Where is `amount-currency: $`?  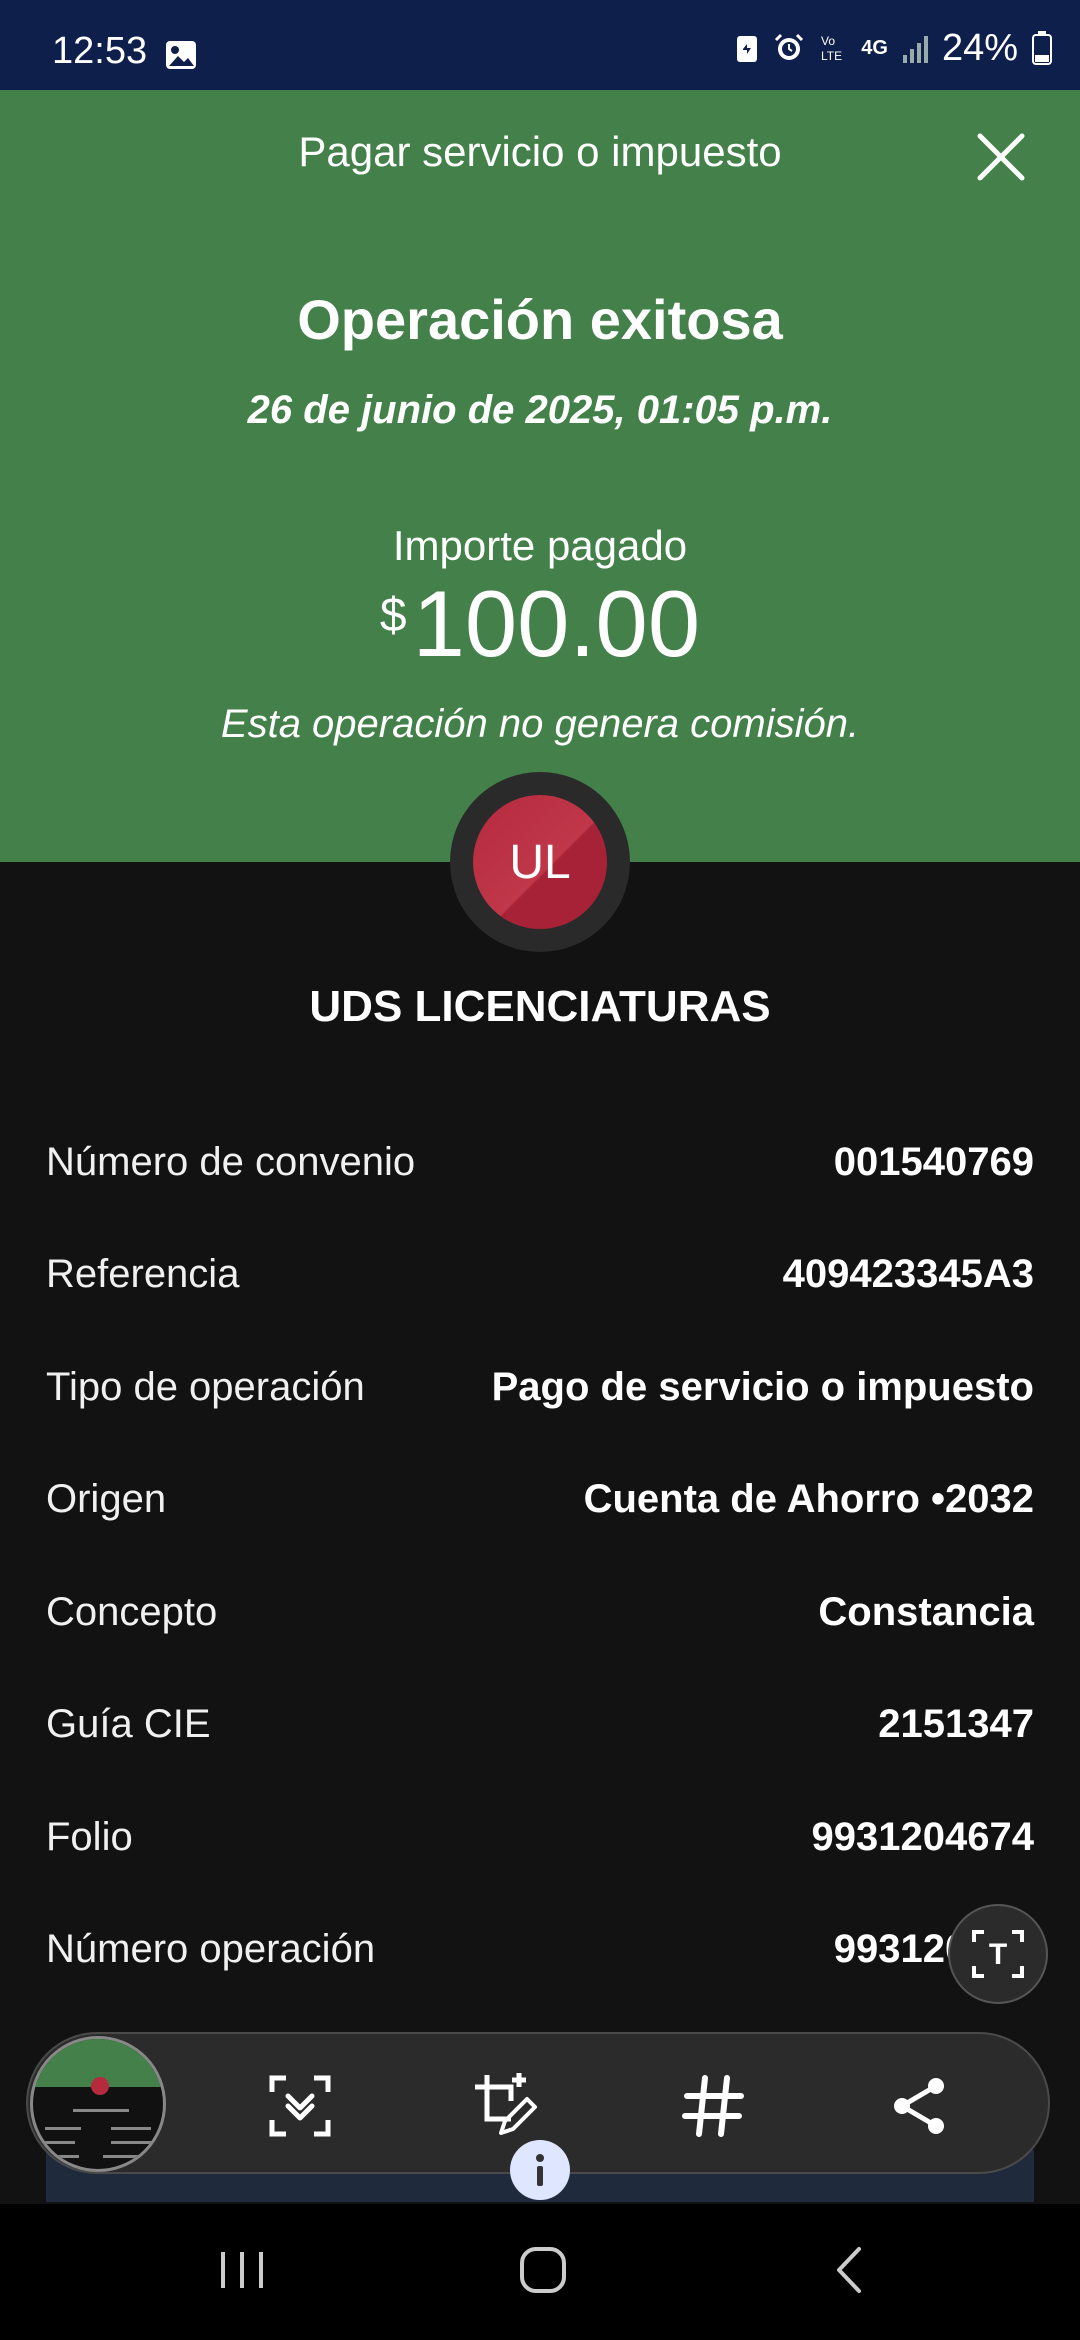 amount-currency: $ is located at coordinates (393, 615).